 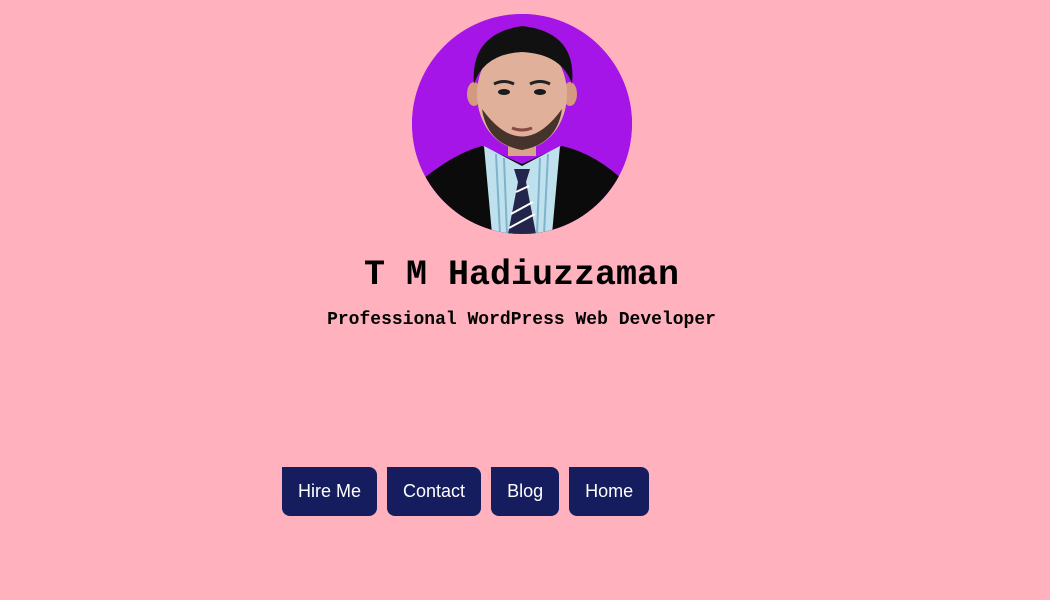 What do you see at coordinates (330, 491) in the screenshot?
I see `hire-me-button: Hire Me` at bounding box center [330, 491].